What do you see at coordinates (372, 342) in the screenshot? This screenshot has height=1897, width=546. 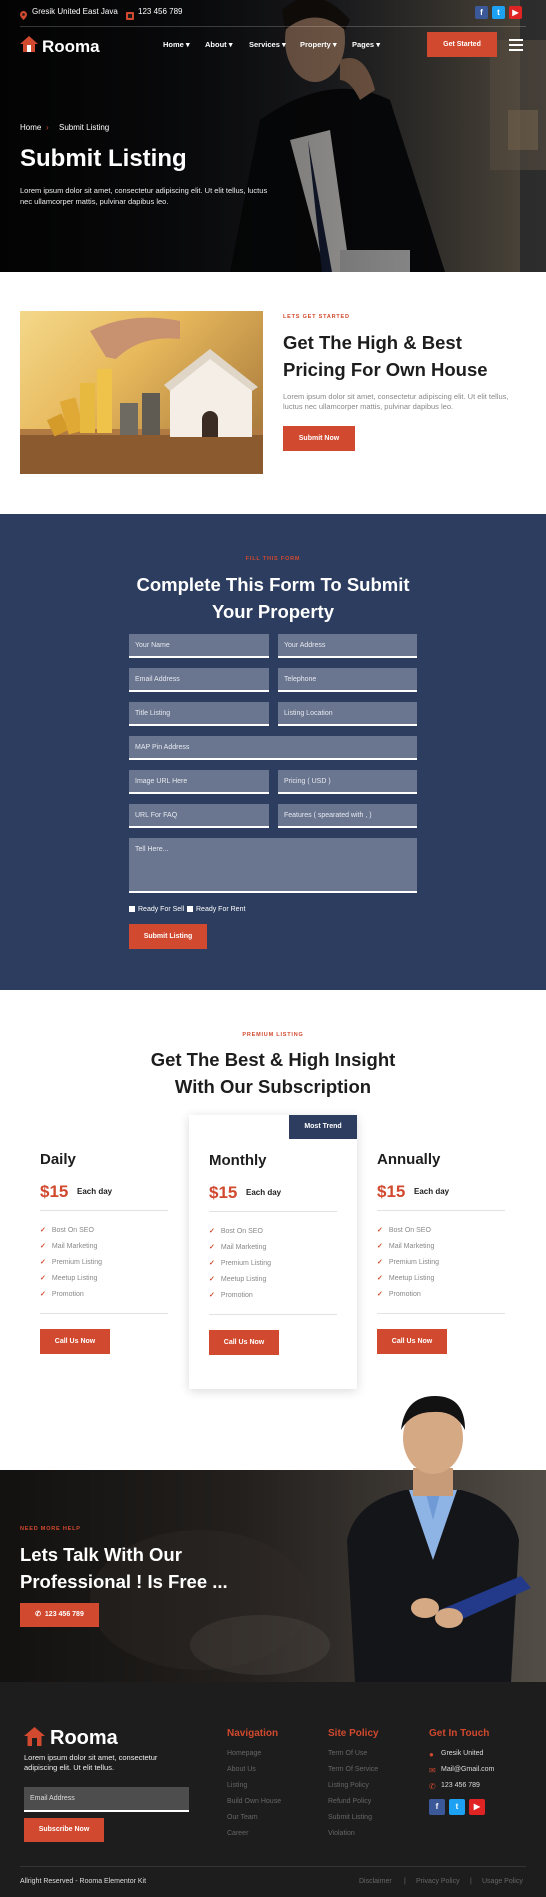 I see `intro-title-line1: Get The High & Best` at bounding box center [372, 342].